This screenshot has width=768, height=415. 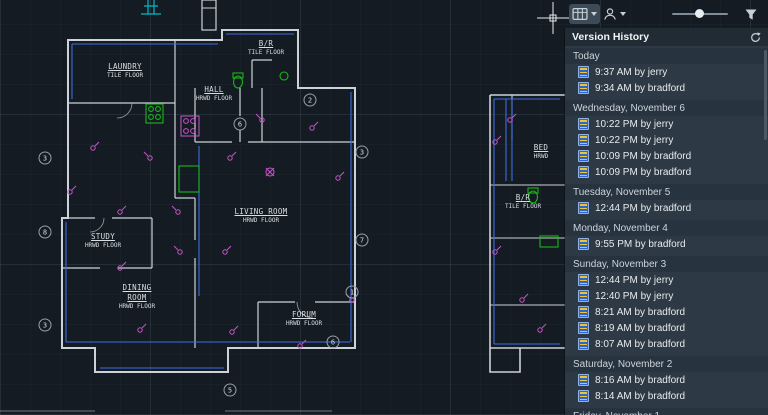 What do you see at coordinates (666, 56) in the screenshot?
I see `version-date-header: Today` at bounding box center [666, 56].